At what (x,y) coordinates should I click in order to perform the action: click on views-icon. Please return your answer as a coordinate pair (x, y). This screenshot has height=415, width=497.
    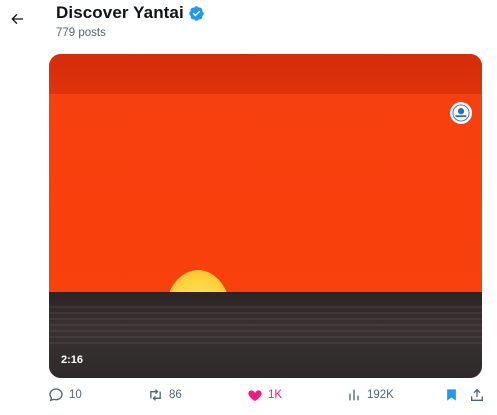
    Looking at the image, I should click on (354, 395).